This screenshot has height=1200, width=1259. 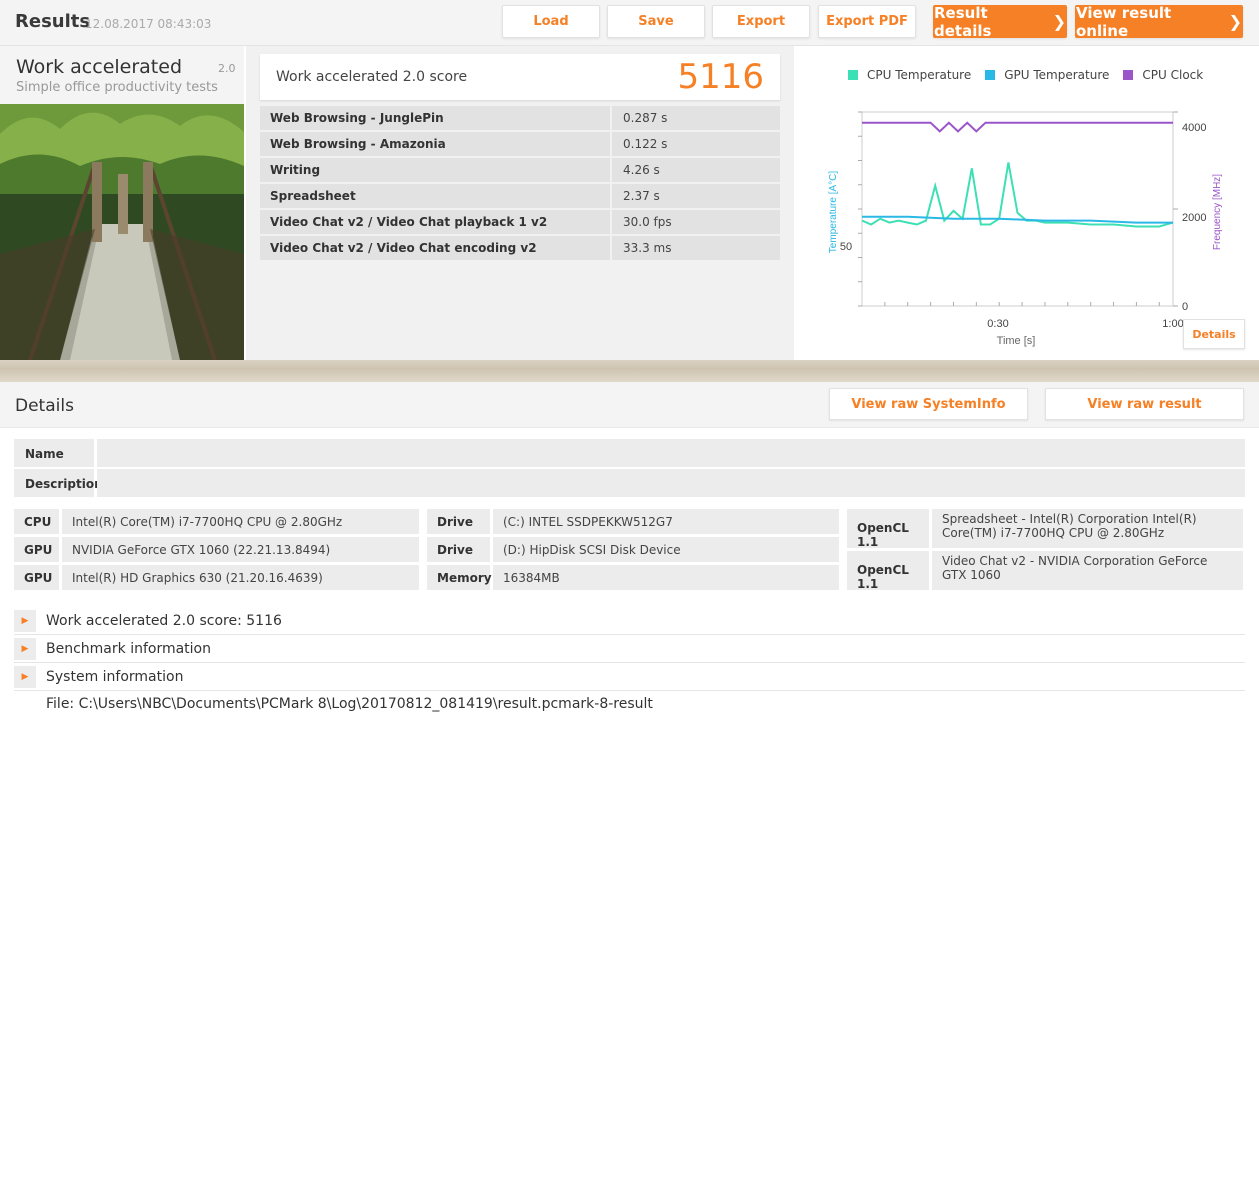 I want to click on expander-system-info: ▶ System information, so click(x=629, y=677).